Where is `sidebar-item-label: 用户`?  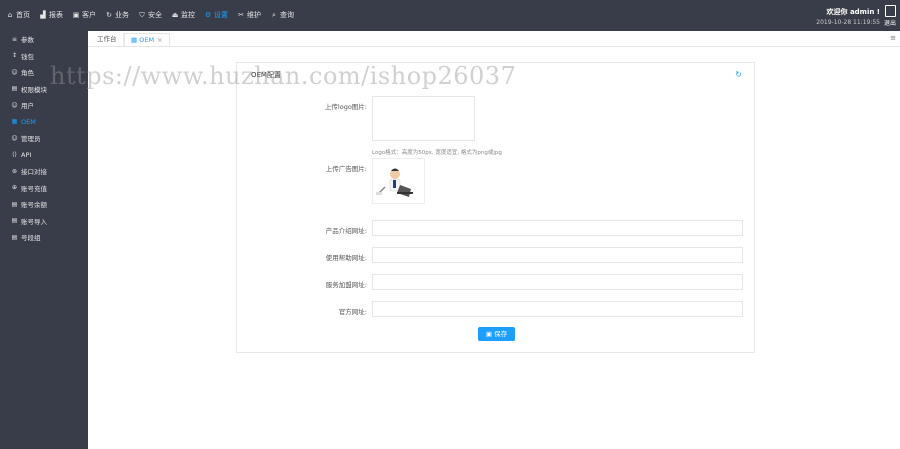
sidebar-item-label: 用户 is located at coordinates (27, 106).